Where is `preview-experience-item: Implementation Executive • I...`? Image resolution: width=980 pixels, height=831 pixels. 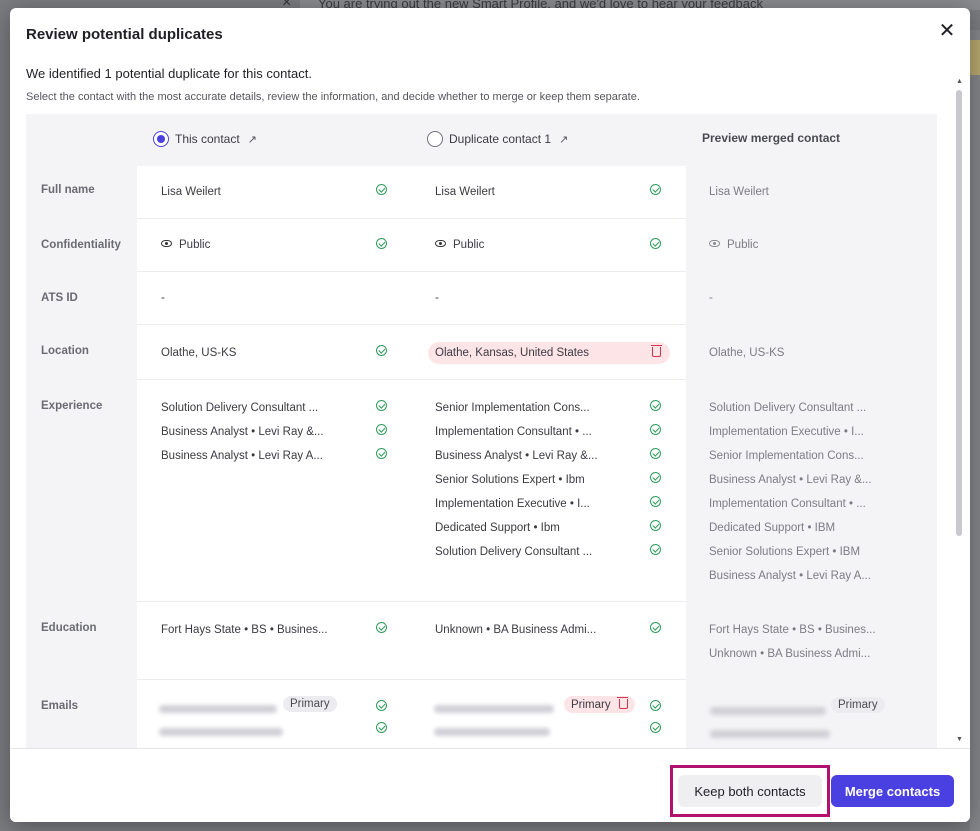
preview-experience-item: Implementation Executive • I... is located at coordinates (786, 432).